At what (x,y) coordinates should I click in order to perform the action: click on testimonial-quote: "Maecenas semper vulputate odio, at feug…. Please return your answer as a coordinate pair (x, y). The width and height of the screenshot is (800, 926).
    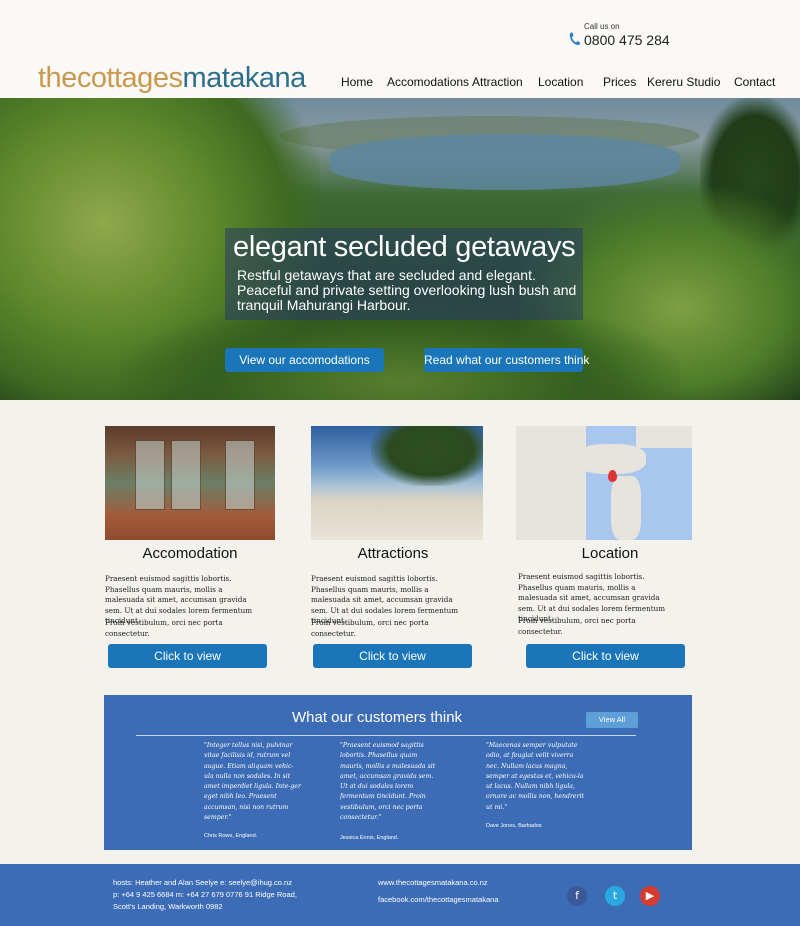
    Looking at the image, I should click on (535, 776).